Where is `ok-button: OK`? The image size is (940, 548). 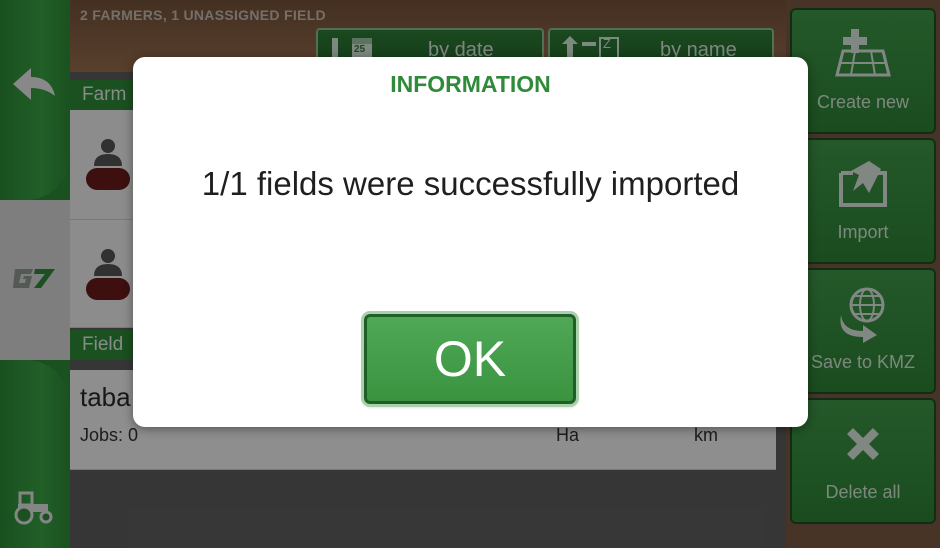
ok-button: OK is located at coordinates (470, 359).